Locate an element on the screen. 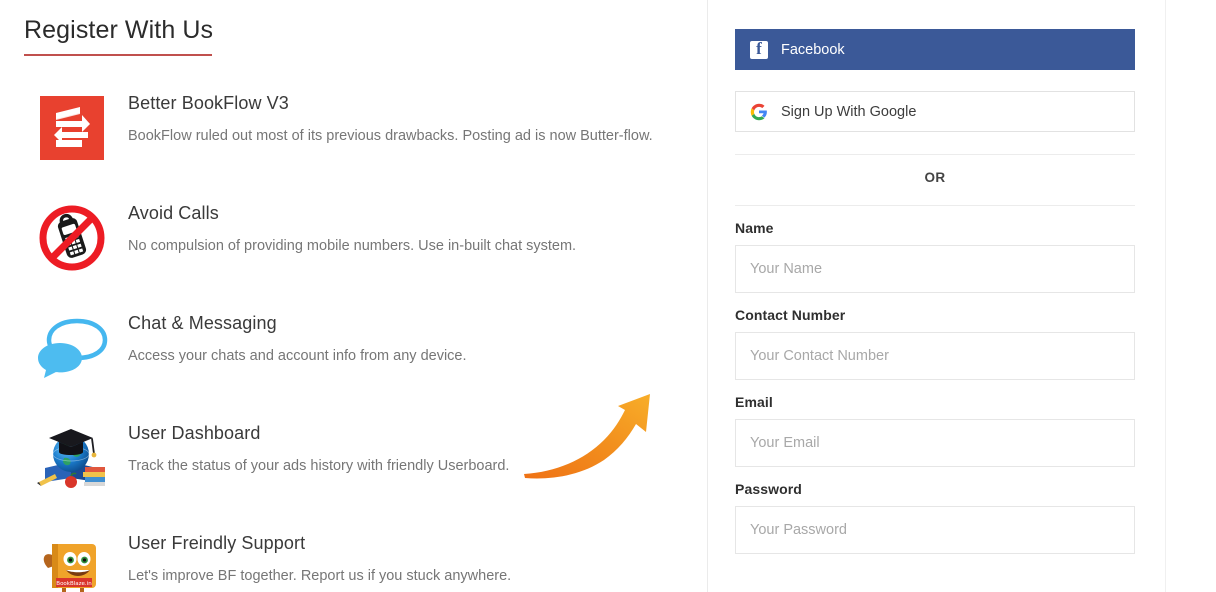  or-label: OR is located at coordinates (935, 177).